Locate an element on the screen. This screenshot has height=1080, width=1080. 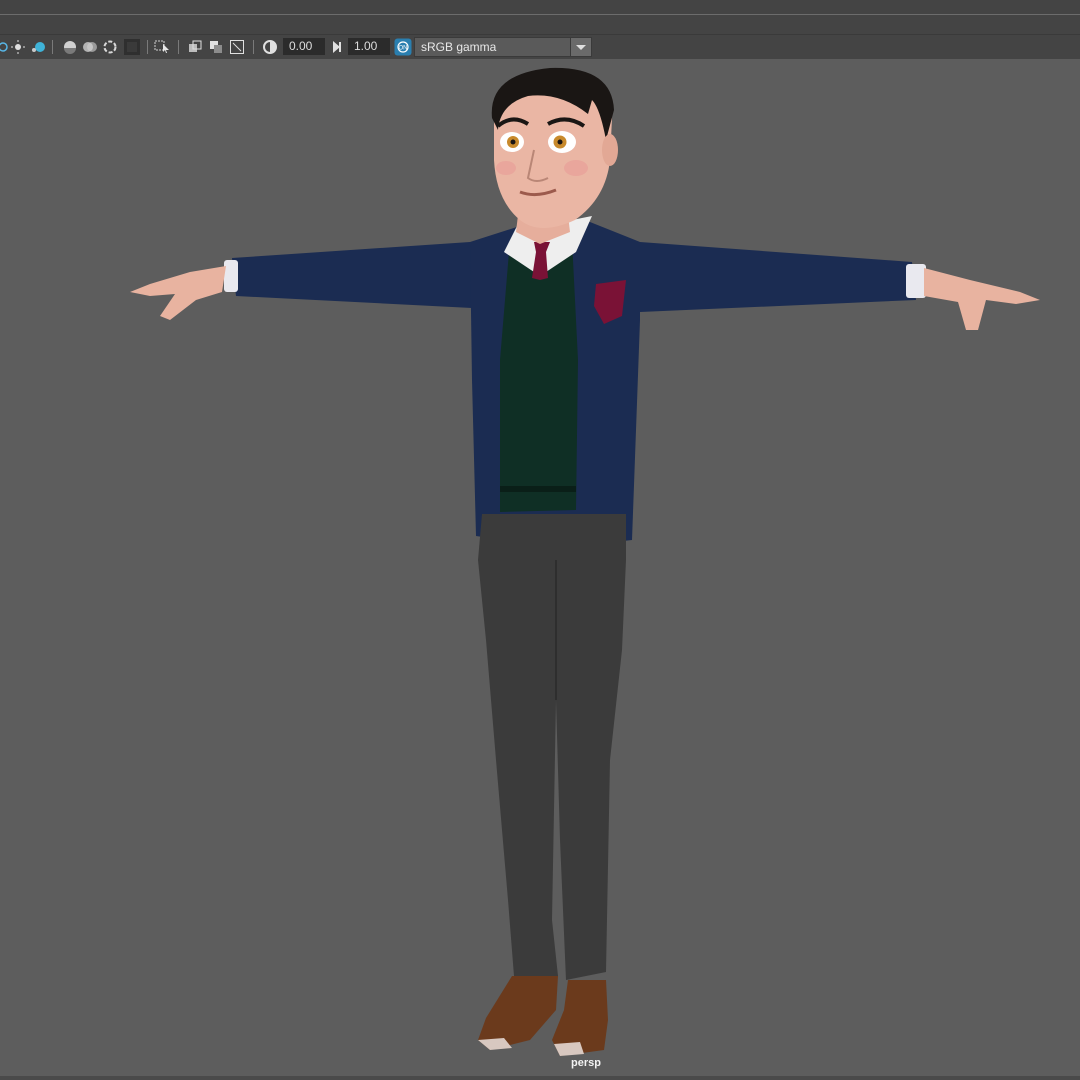
left-cuff is located at coordinates (231, 276).